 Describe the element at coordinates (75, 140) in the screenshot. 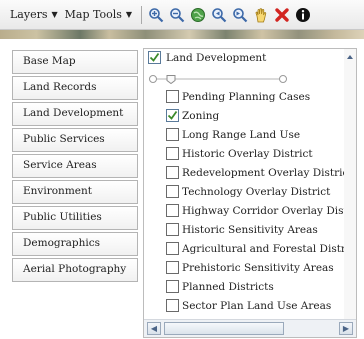

I see `tab-public-services: Public Services` at that location.